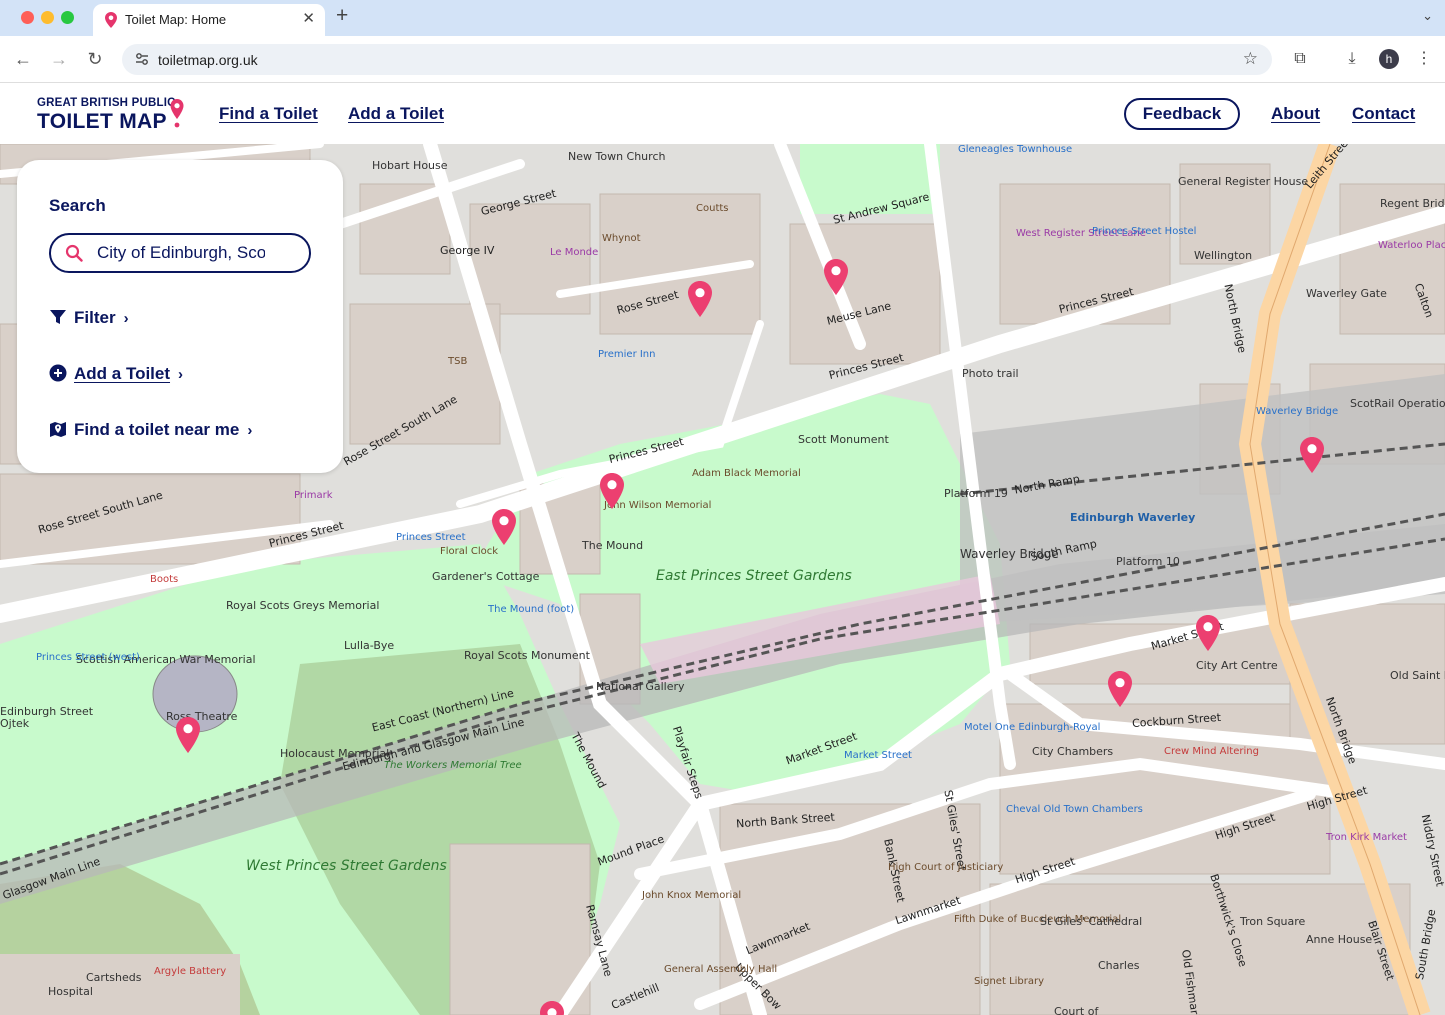 This screenshot has height=1015, width=1445. Describe the element at coordinates (1250, 59) in the screenshot. I see `bookmark-star-icon: ☆` at that location.